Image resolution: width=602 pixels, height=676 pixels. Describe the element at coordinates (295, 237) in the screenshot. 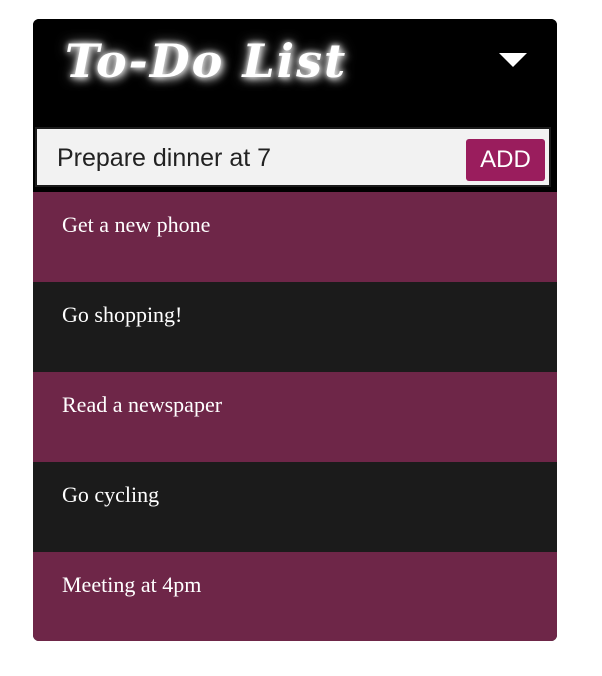

I see `task-item: Get a new phone` at that location.